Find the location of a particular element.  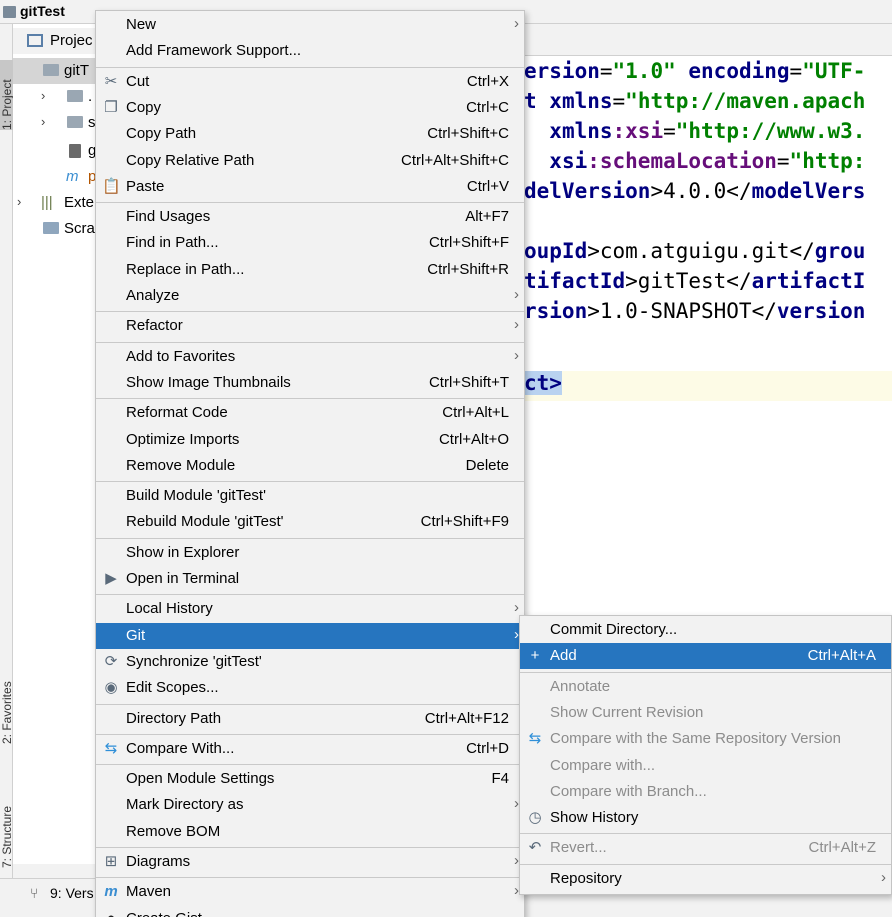

menu-item-label: Maven is located at coordinates (149, 892).